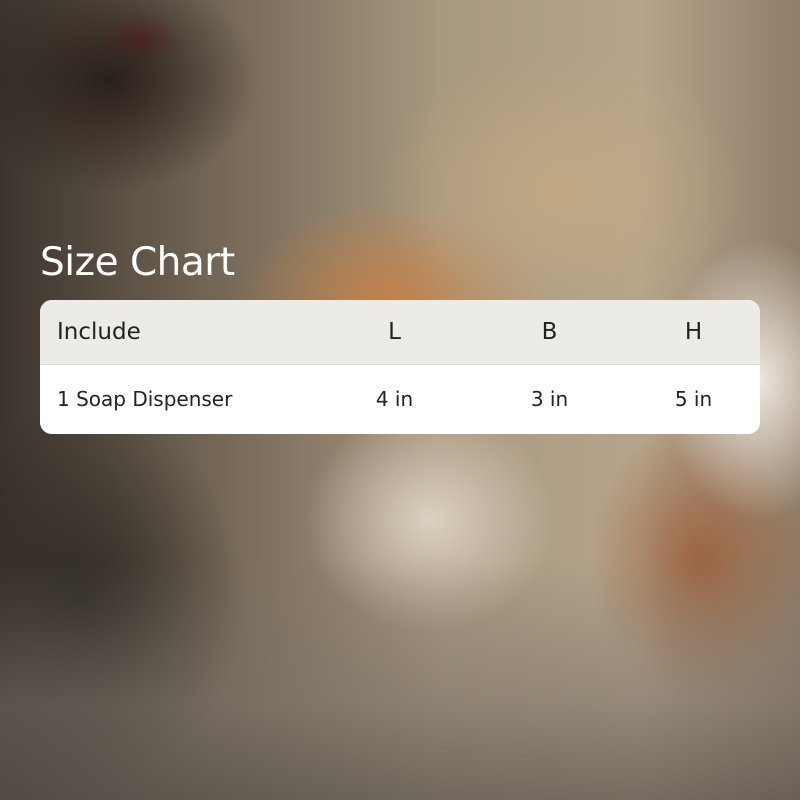 The image size is (800, 800). I want to click on column-header-height: H, so click(693, 331).